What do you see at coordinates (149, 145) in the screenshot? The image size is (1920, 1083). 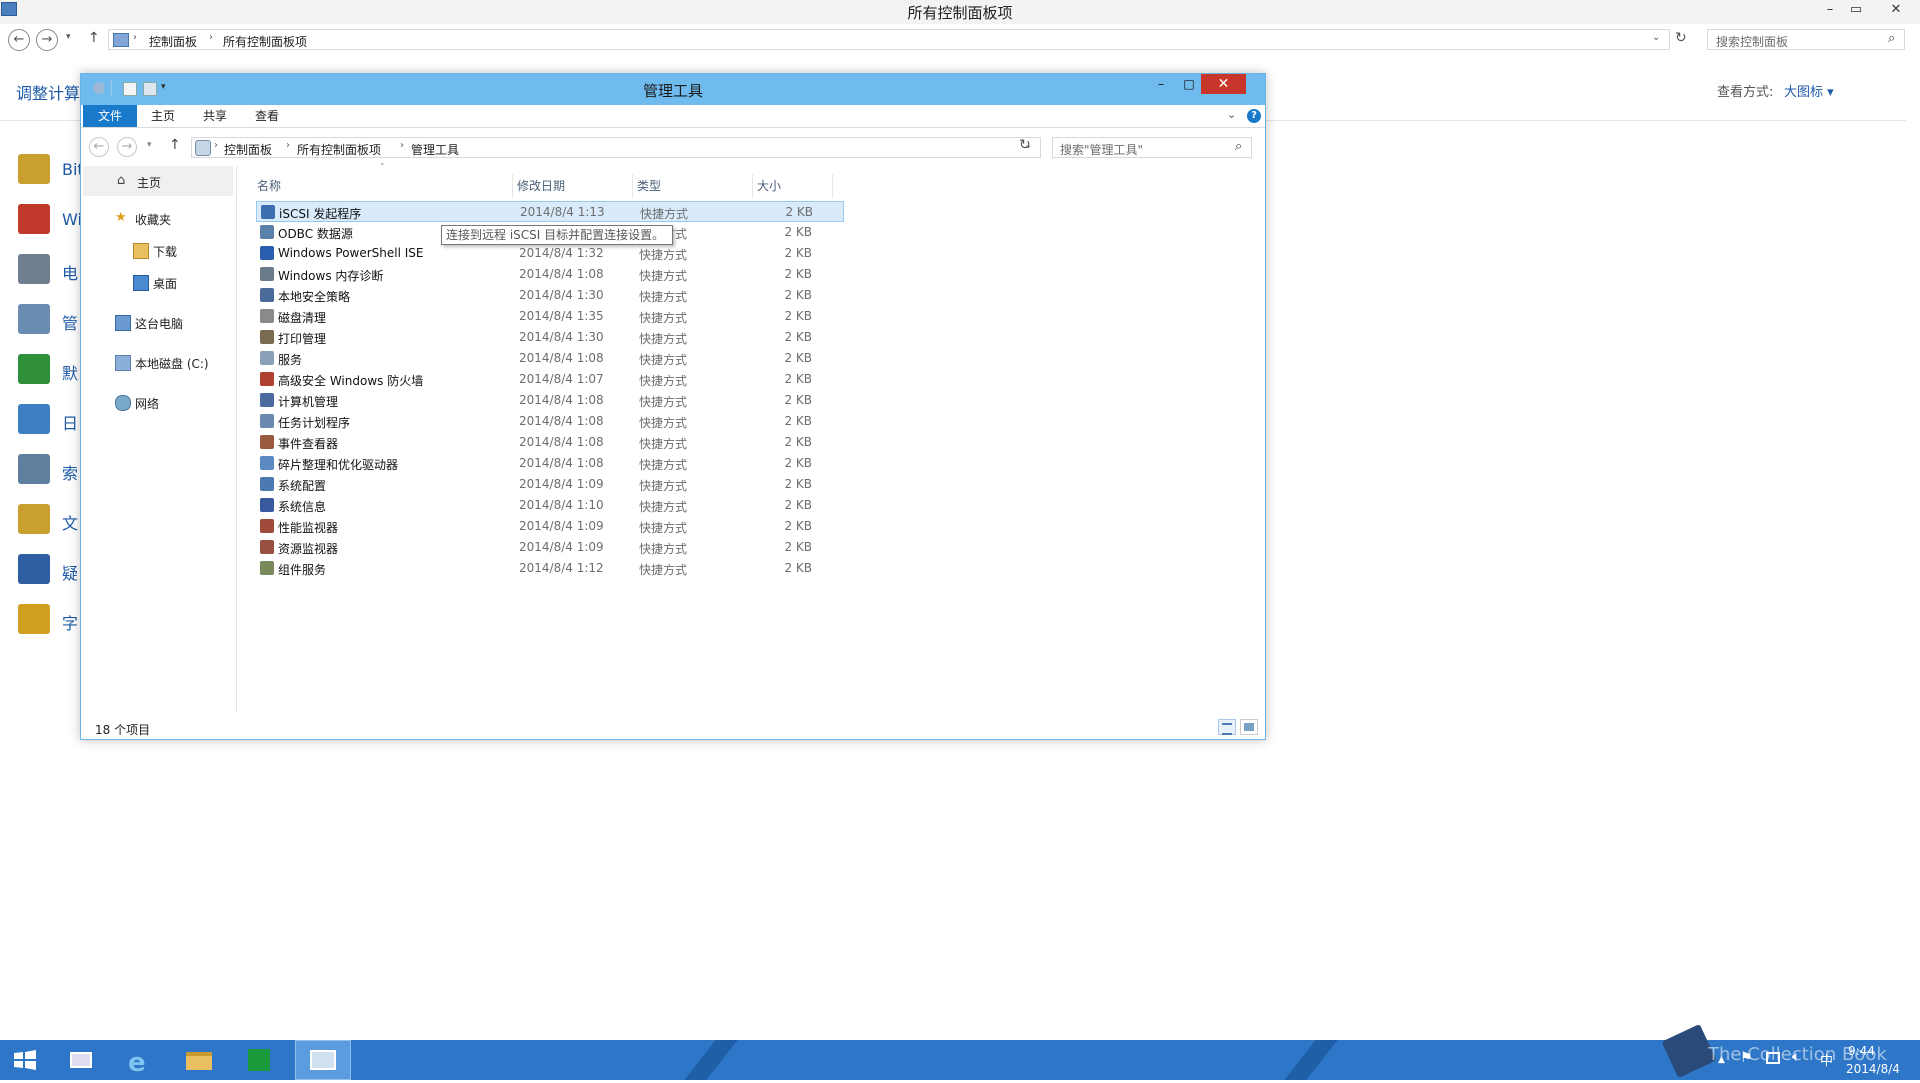 I see `recent-locations-dropdown-icon: ▾` at bounding box center [149, 145].